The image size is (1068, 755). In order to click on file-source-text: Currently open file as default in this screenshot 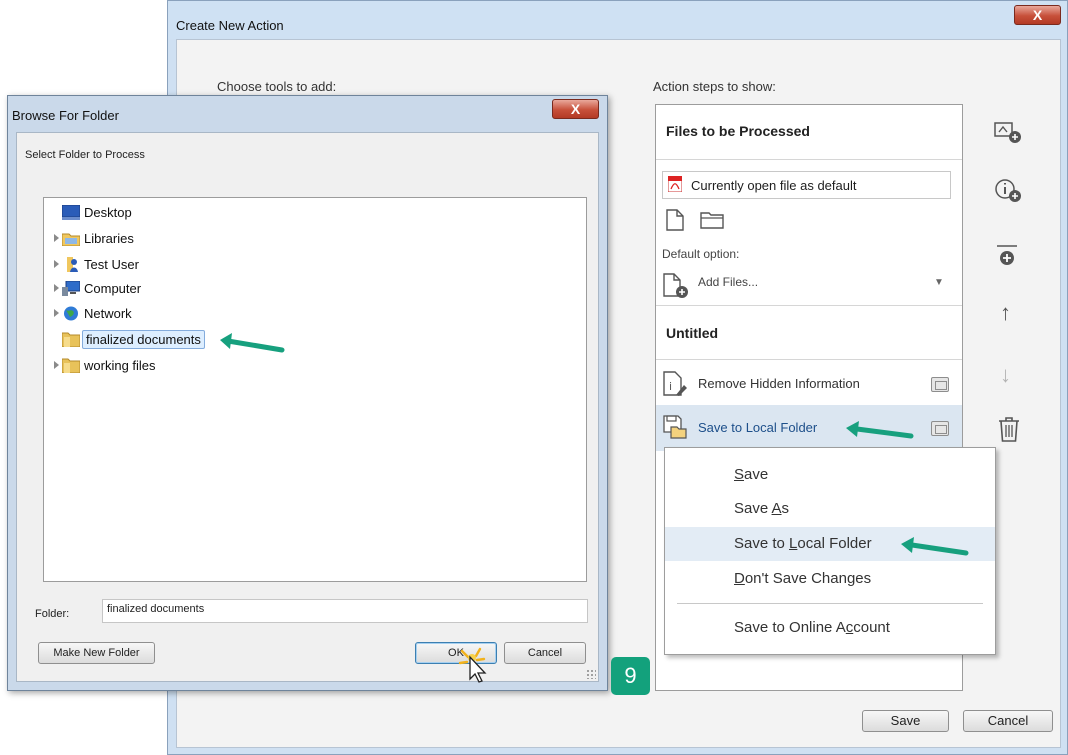, I will do `click(774, 185)`.